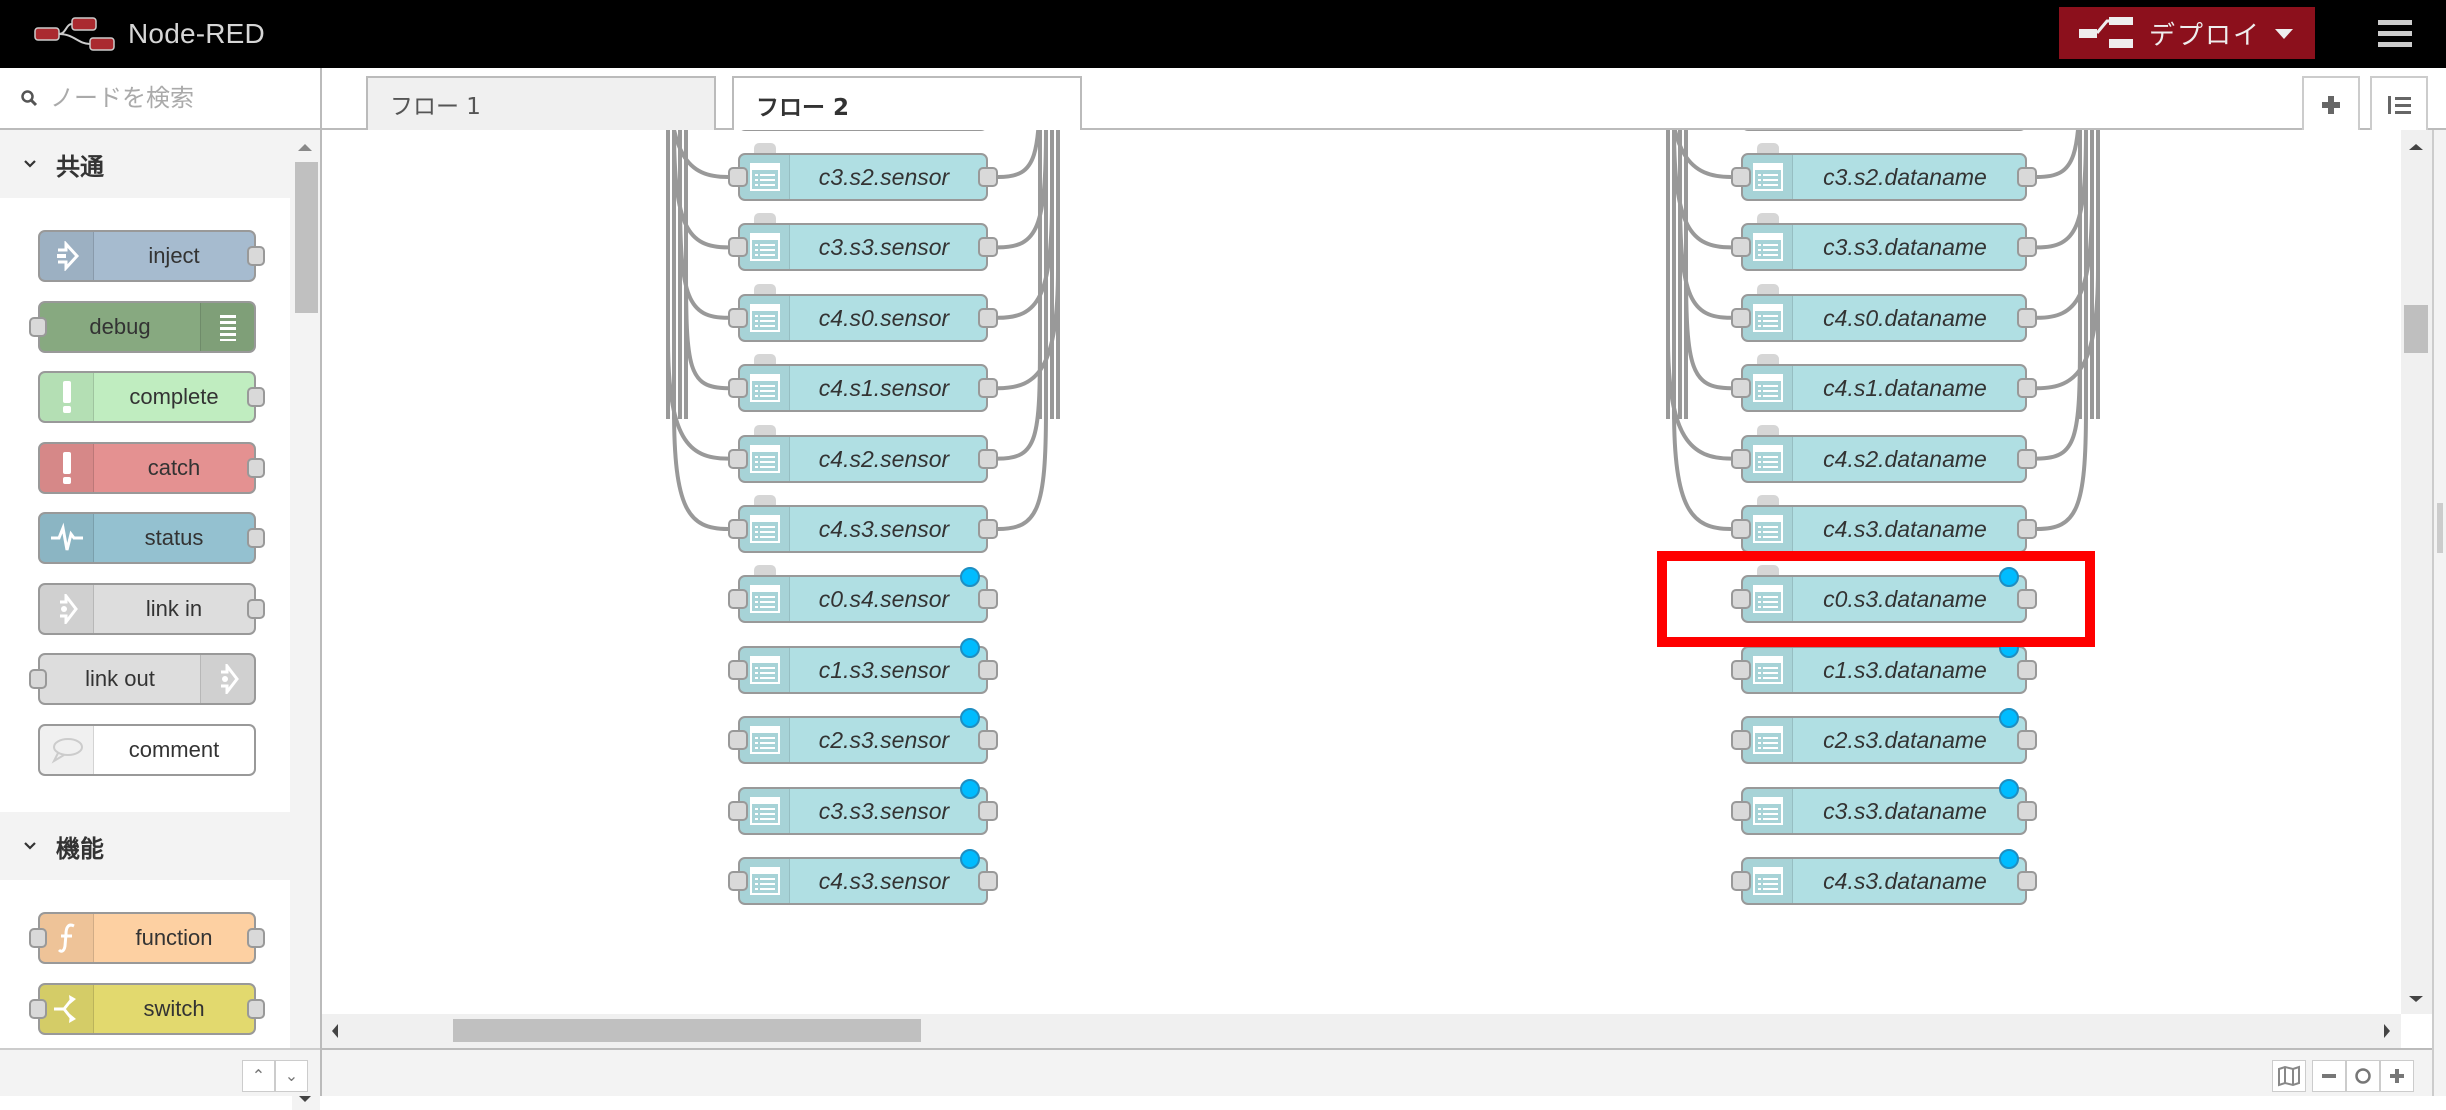  What do you see at coordinates (1884, 453) in the screenshot?
I see `flow-node-c4.s2.dataname: c4.s2.dataname` at bounding box center [1884, 453].